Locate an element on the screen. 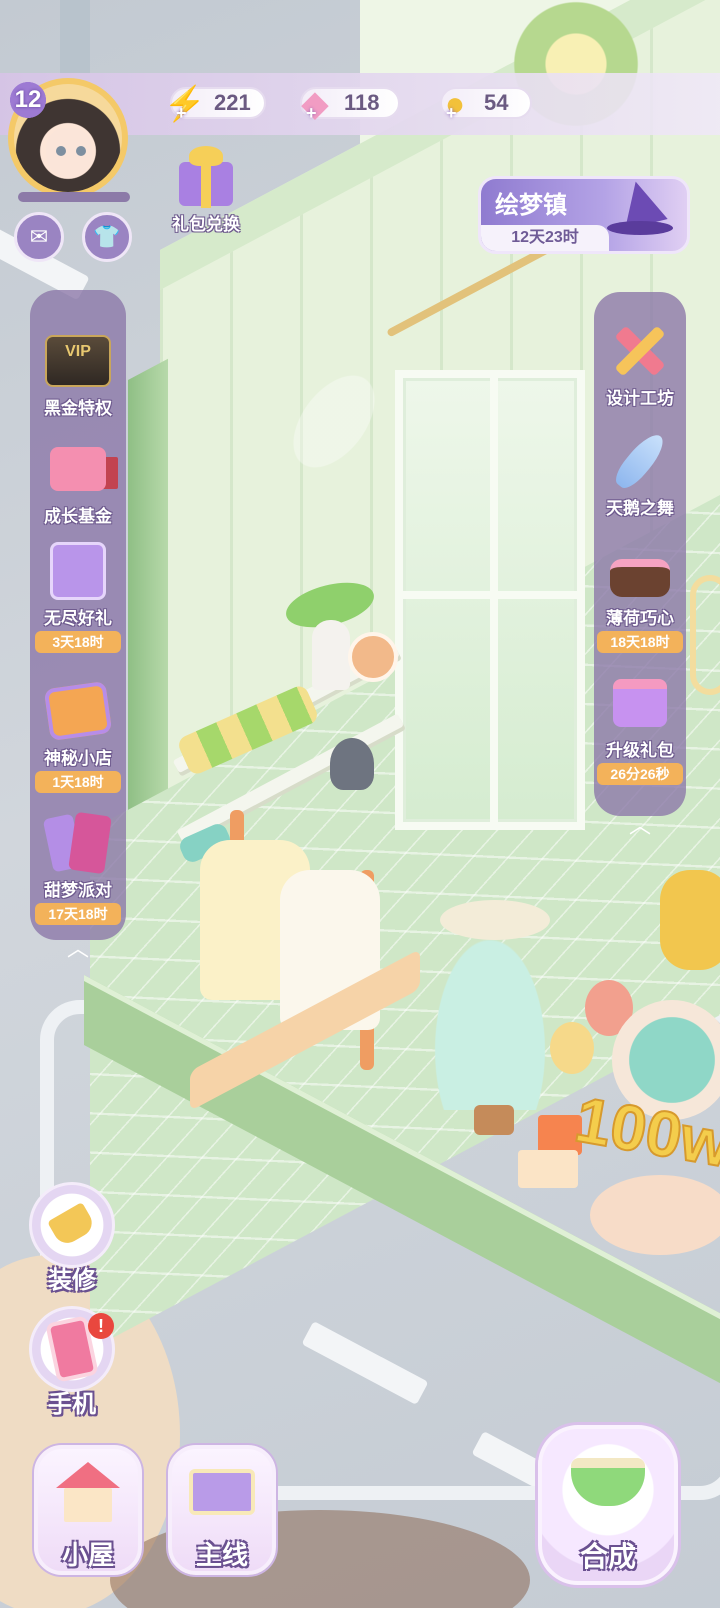 The width and height of the screenshot is (720, 1608). ruler-pencil-icon is located at coordinates (640, 351).